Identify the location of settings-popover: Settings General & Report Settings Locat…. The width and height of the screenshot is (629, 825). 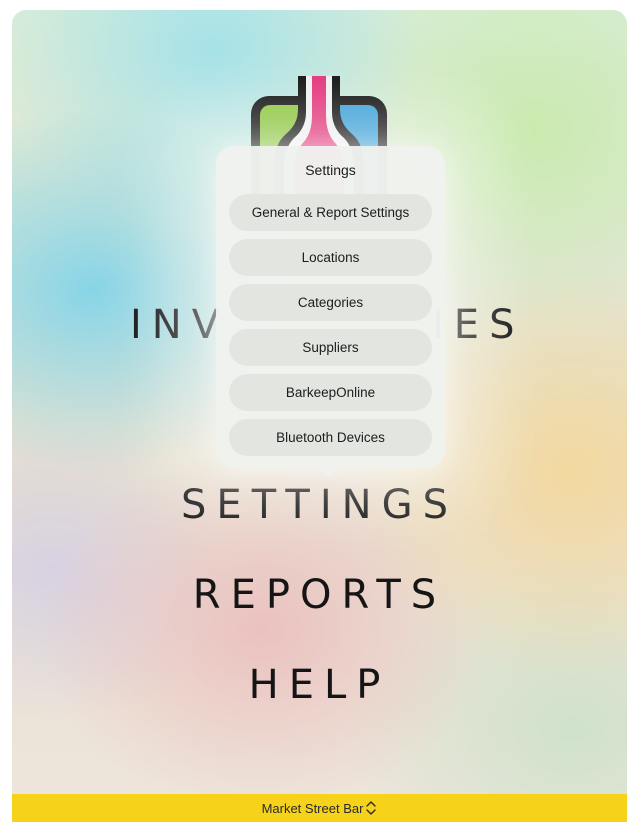
(330, 307).